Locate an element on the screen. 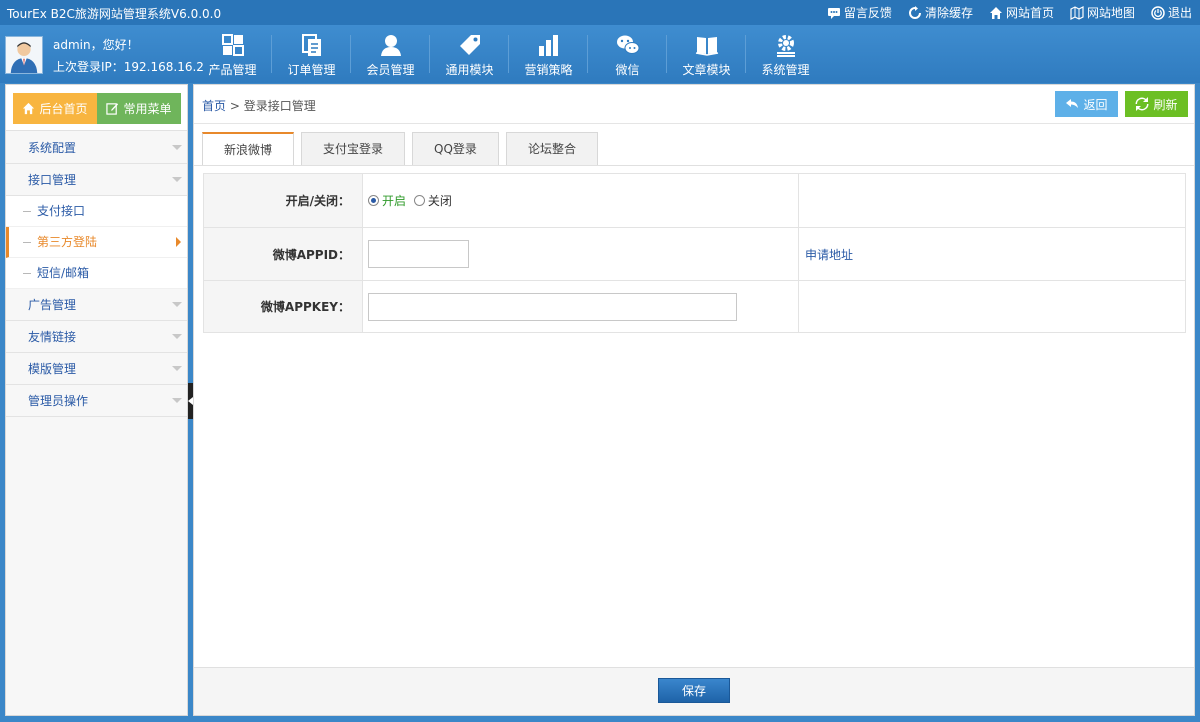 This screenshot has height=722, width=1200. nav-label: 会员管理 is located at coordinates (390, 69).